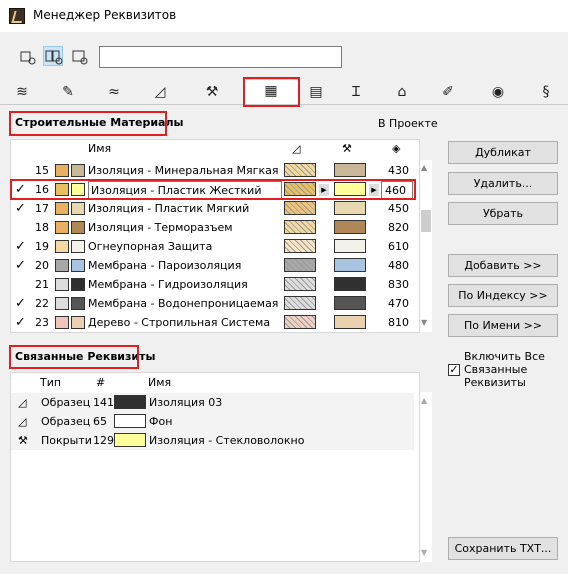 Image resolution: width=568 pixels, height=574 pixels. Describe the element at coordinates (42, 246) in the screenshot. I see `material-index: 19` at that location.